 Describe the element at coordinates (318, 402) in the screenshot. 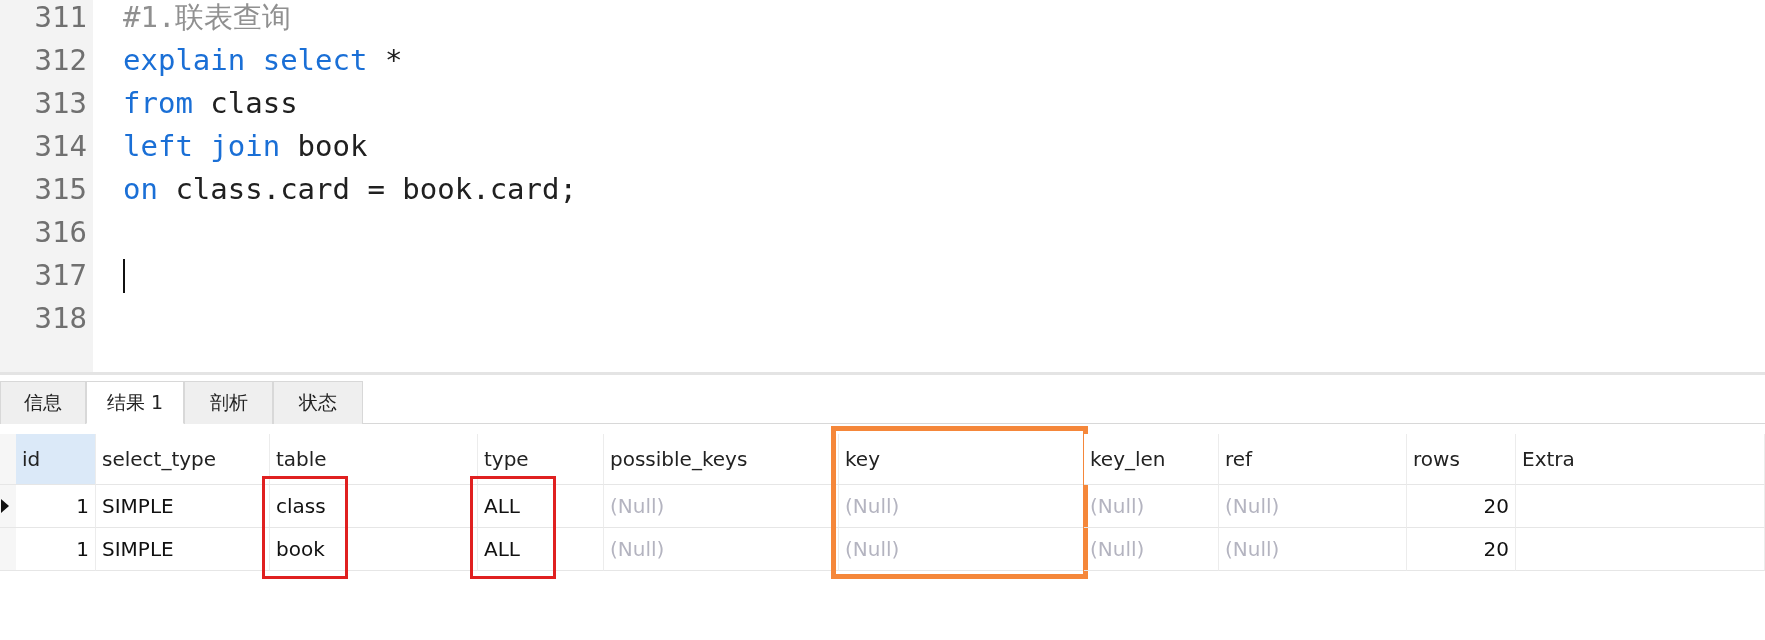

I see `result-tab: 状态` at that location.